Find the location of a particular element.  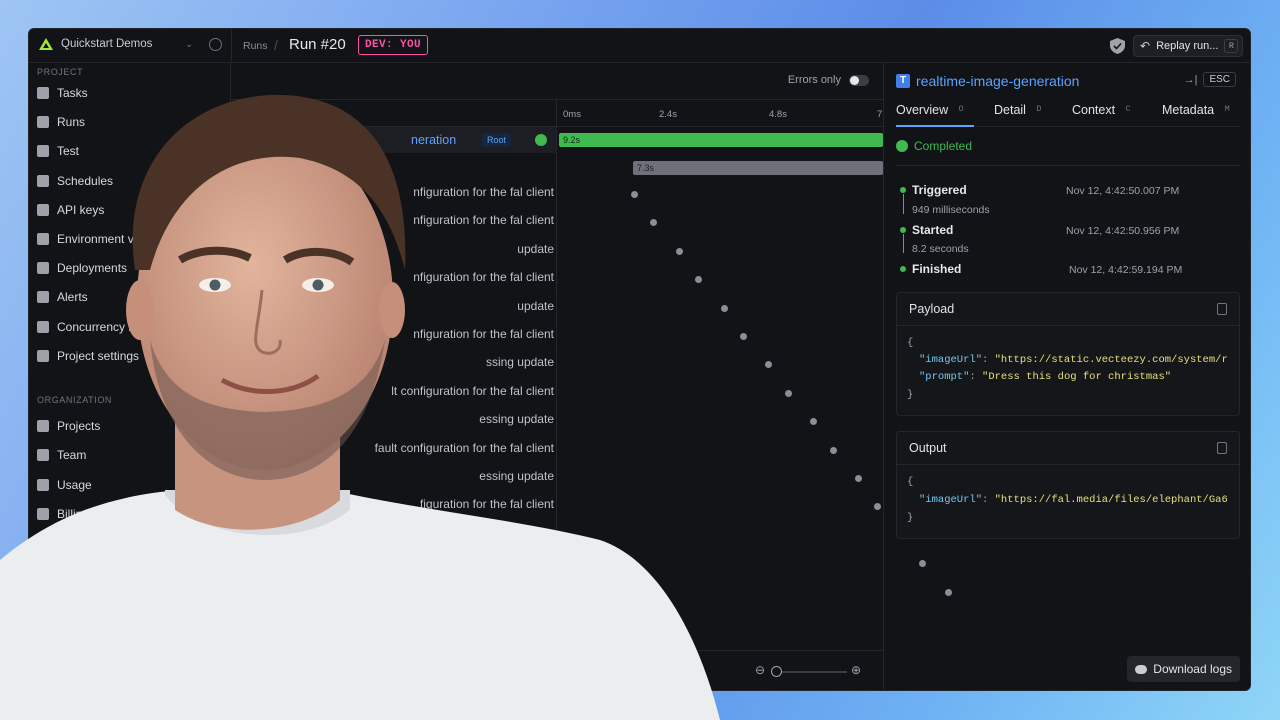

json-key: "prompt" is located at coordinates (944, 377).